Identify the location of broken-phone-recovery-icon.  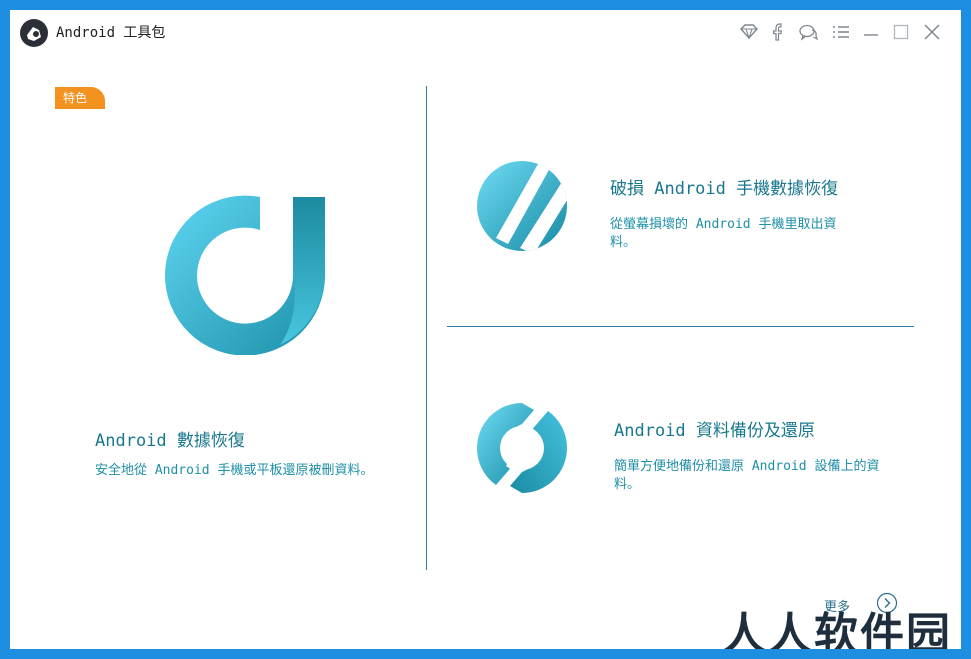
(522, 206).